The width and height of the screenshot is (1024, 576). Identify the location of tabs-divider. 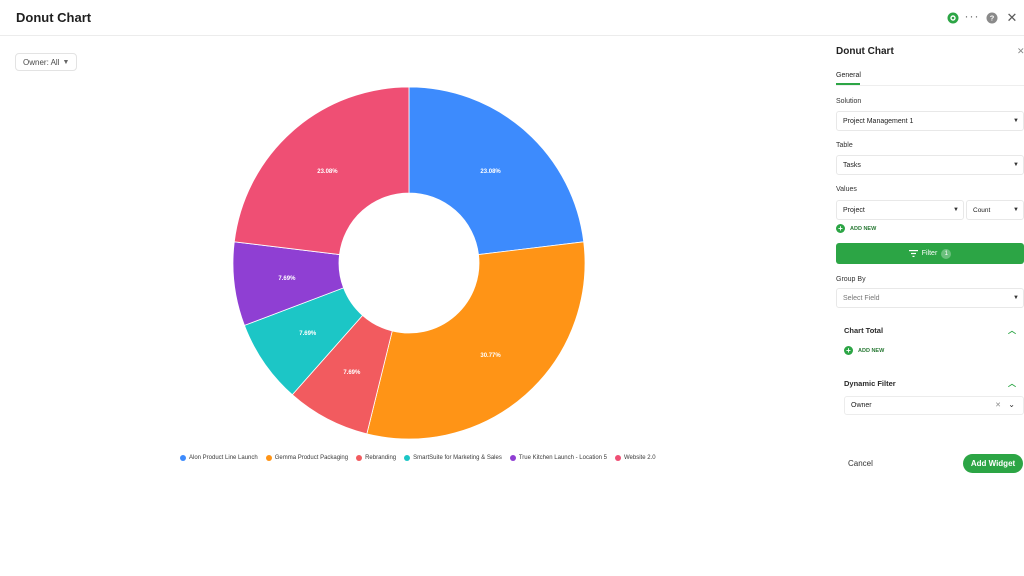
(930, 85).